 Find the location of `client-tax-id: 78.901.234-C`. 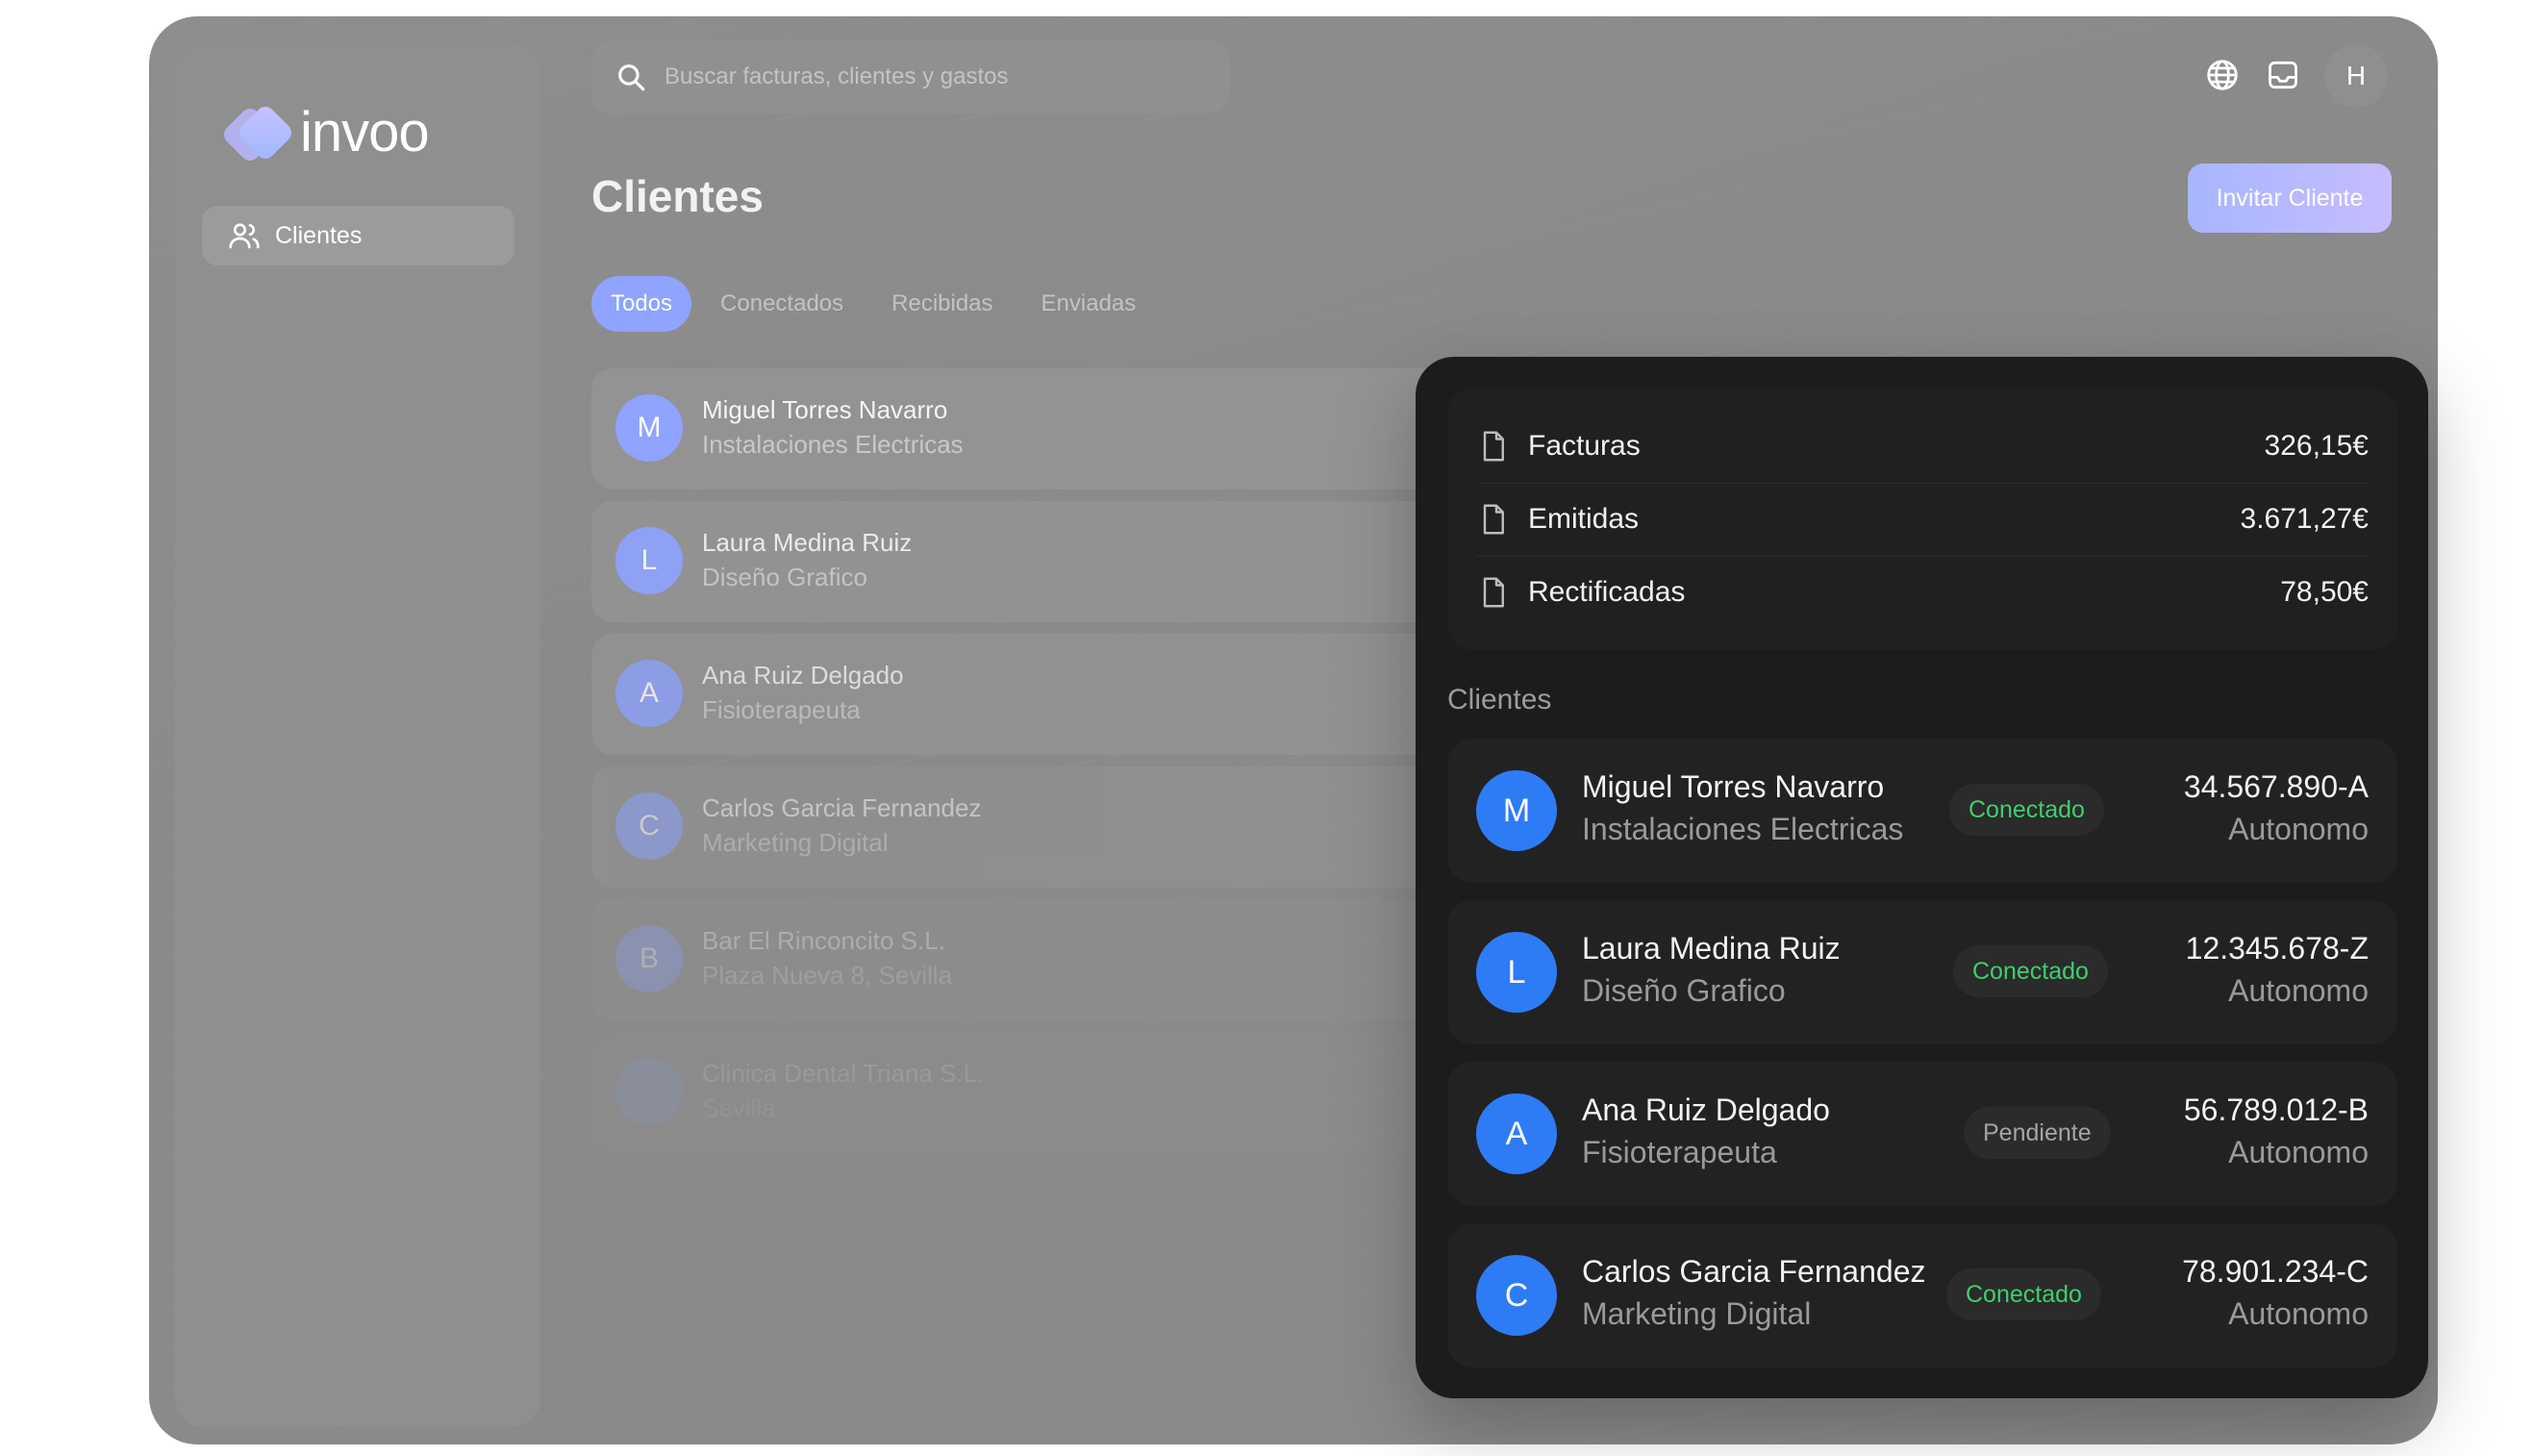

client-tax-id: 78.901.234-C is located at coordinates (2275, 1271).